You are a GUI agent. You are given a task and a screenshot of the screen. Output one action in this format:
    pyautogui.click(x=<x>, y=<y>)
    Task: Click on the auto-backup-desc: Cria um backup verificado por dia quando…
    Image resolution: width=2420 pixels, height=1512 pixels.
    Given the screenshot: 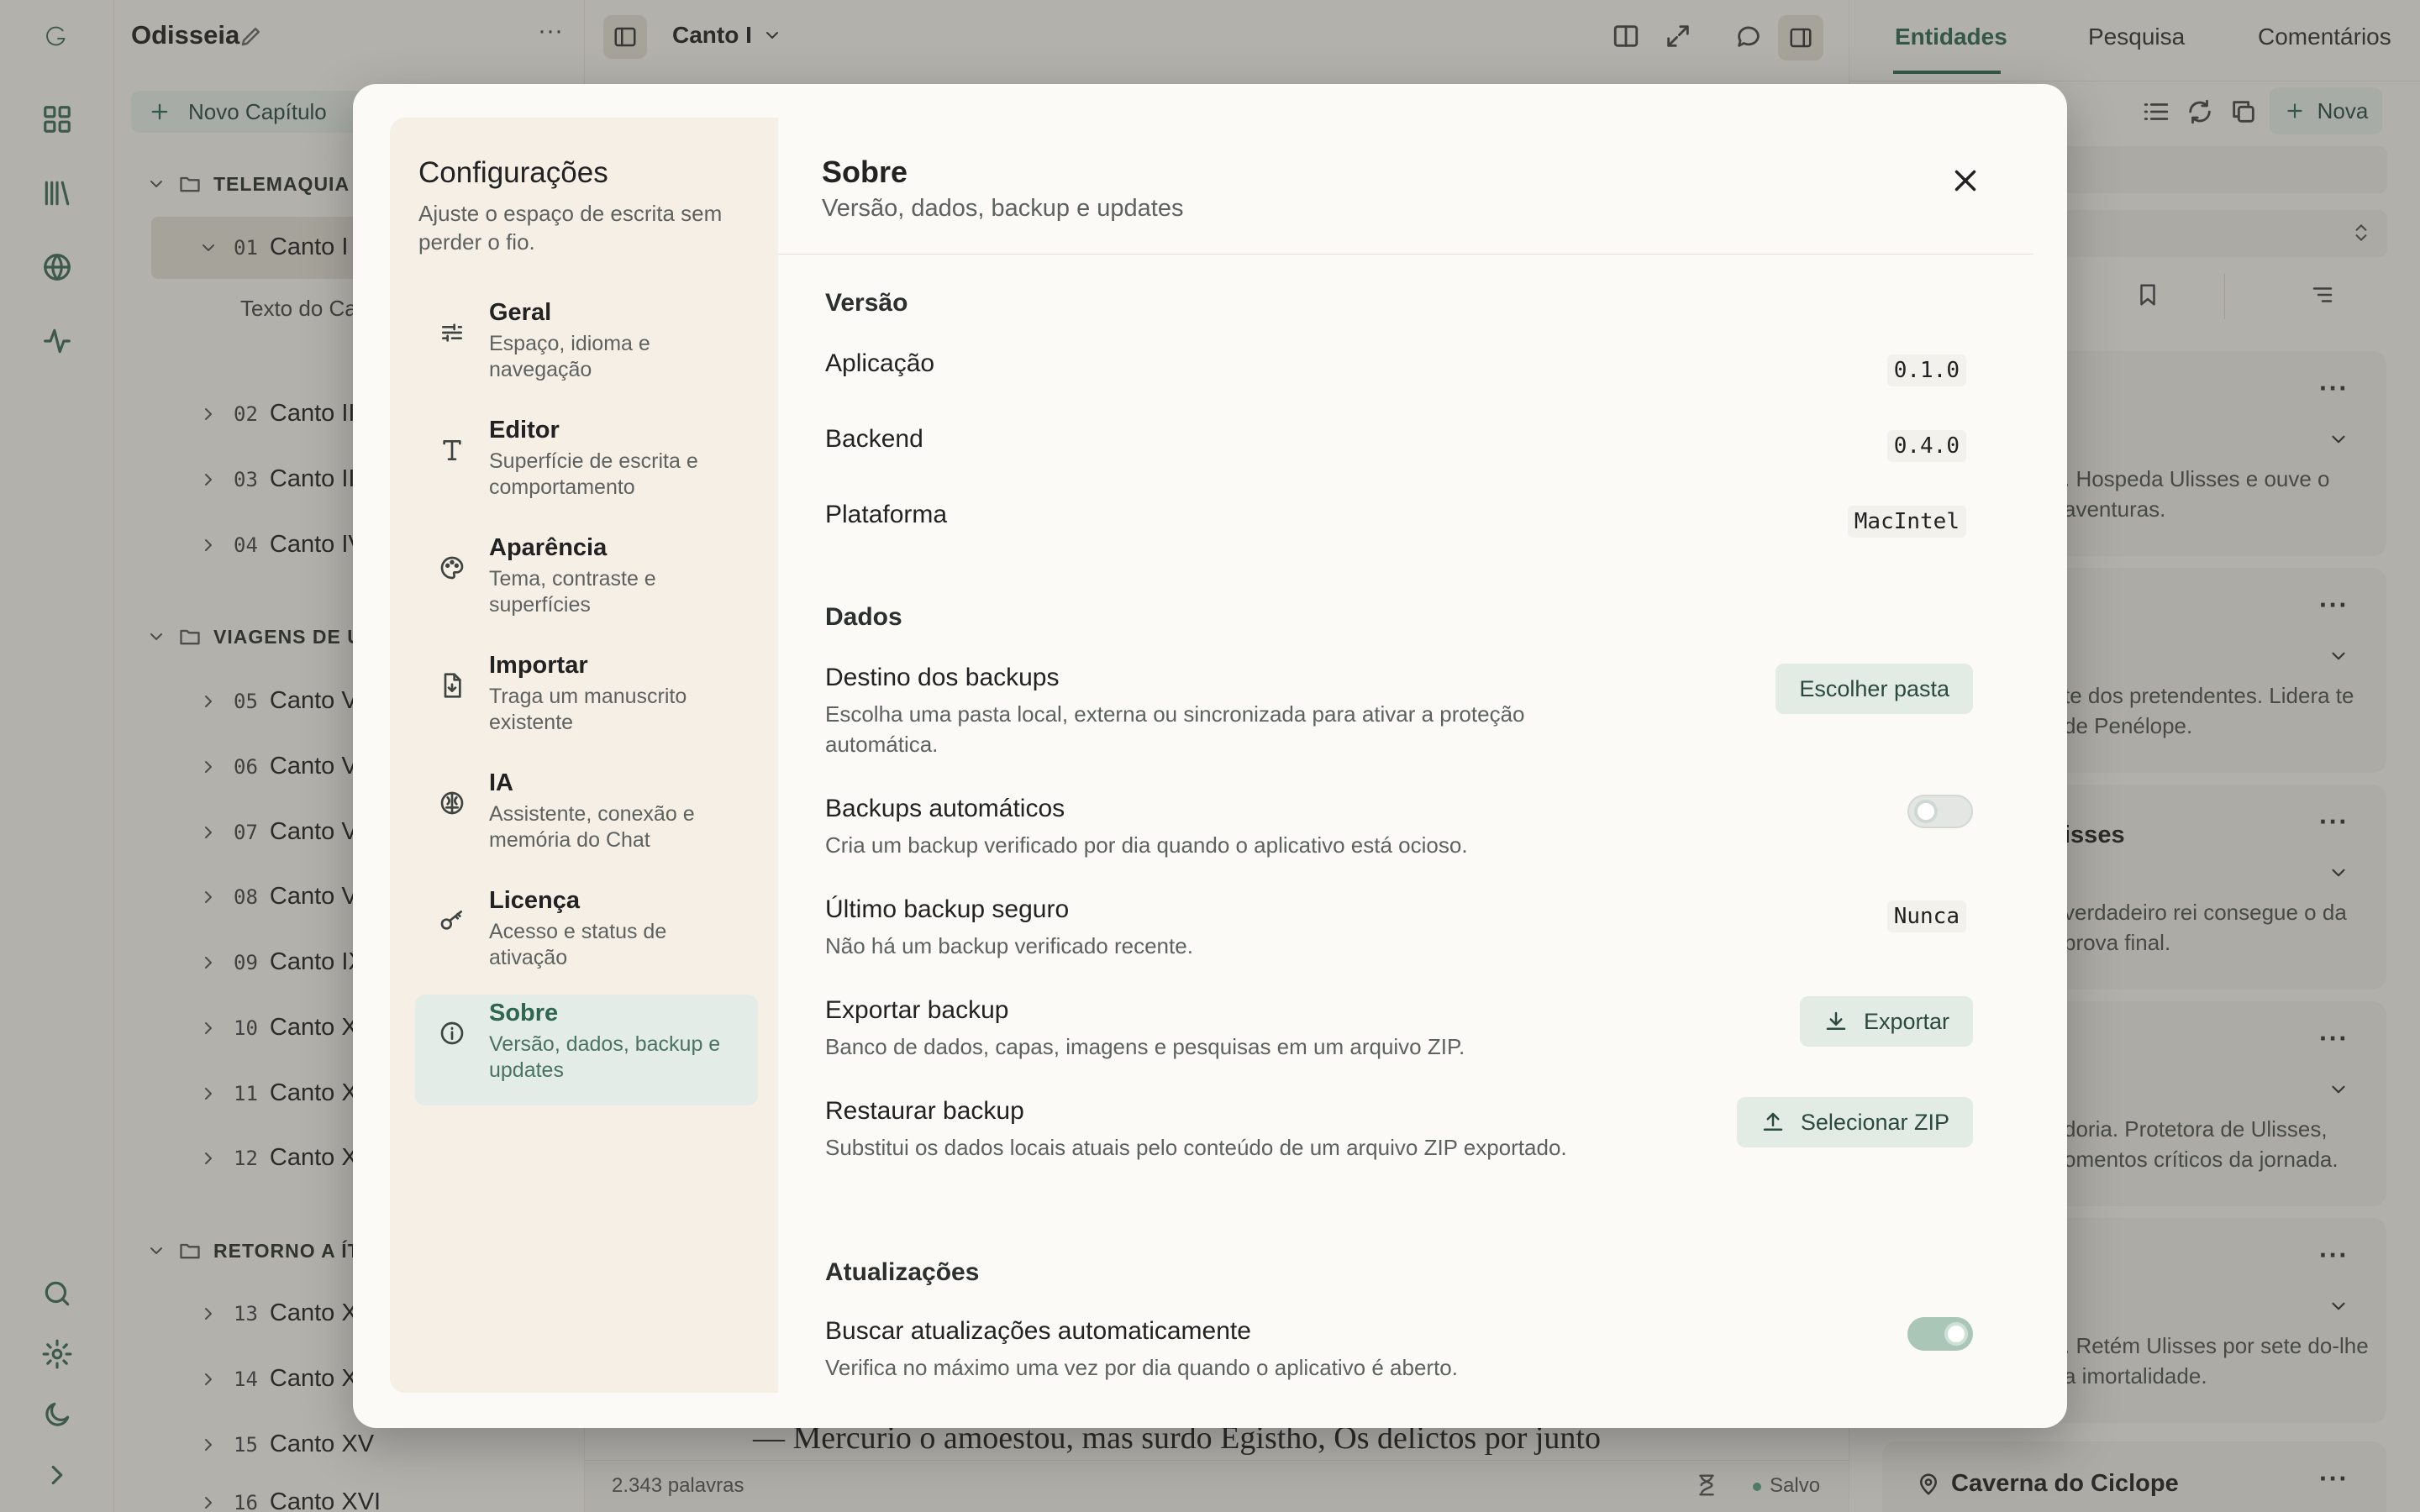 What is the action you would take?
    pyautogui.click(x=1146, y=845)
    